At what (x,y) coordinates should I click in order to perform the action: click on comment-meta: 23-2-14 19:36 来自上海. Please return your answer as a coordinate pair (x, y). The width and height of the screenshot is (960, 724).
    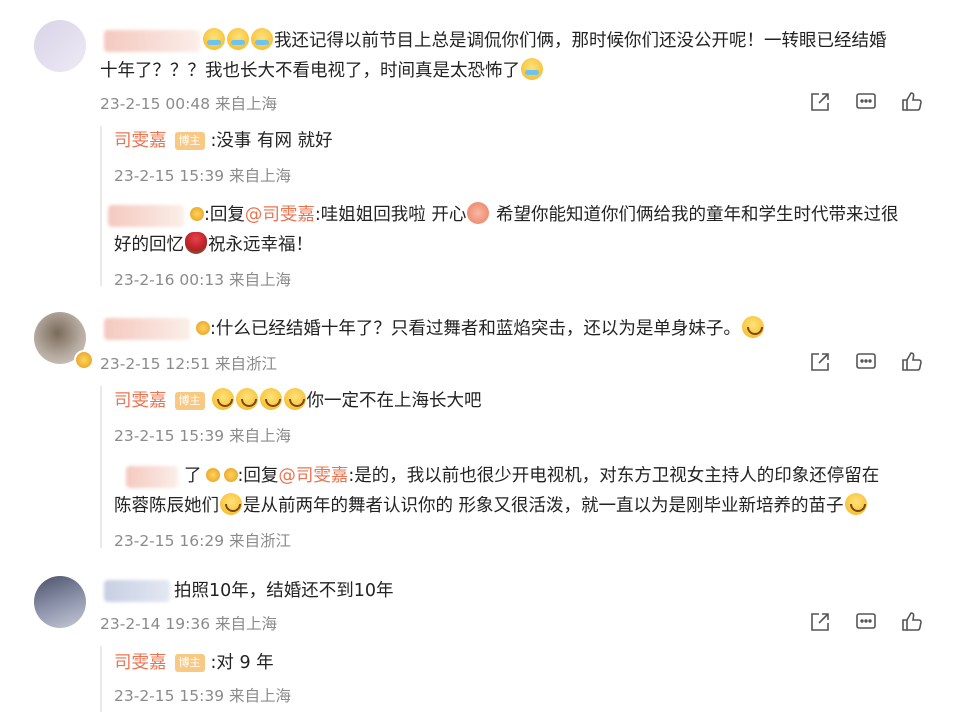
    Looking at the image, I should click on (189, 624).